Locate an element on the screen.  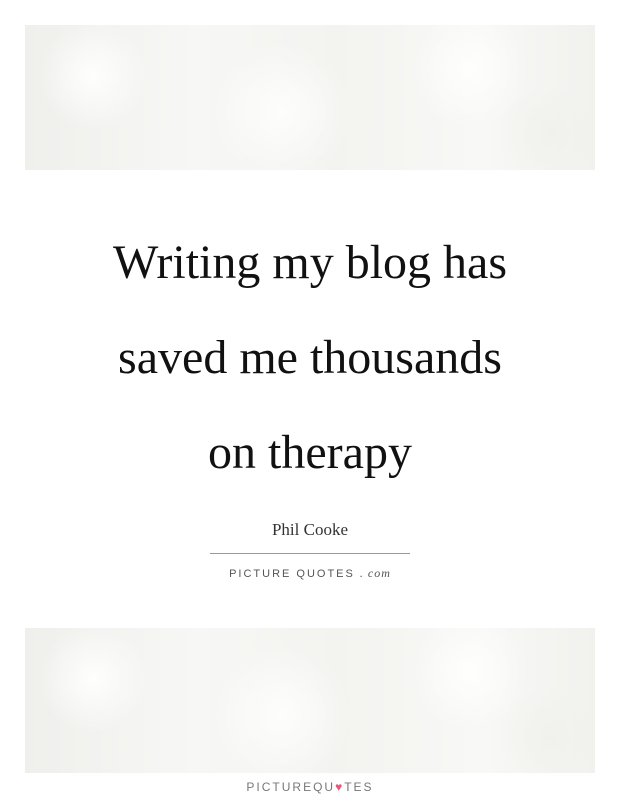
footer-logo: PICTUREQU♥TES is located at coordinates (310, 787).